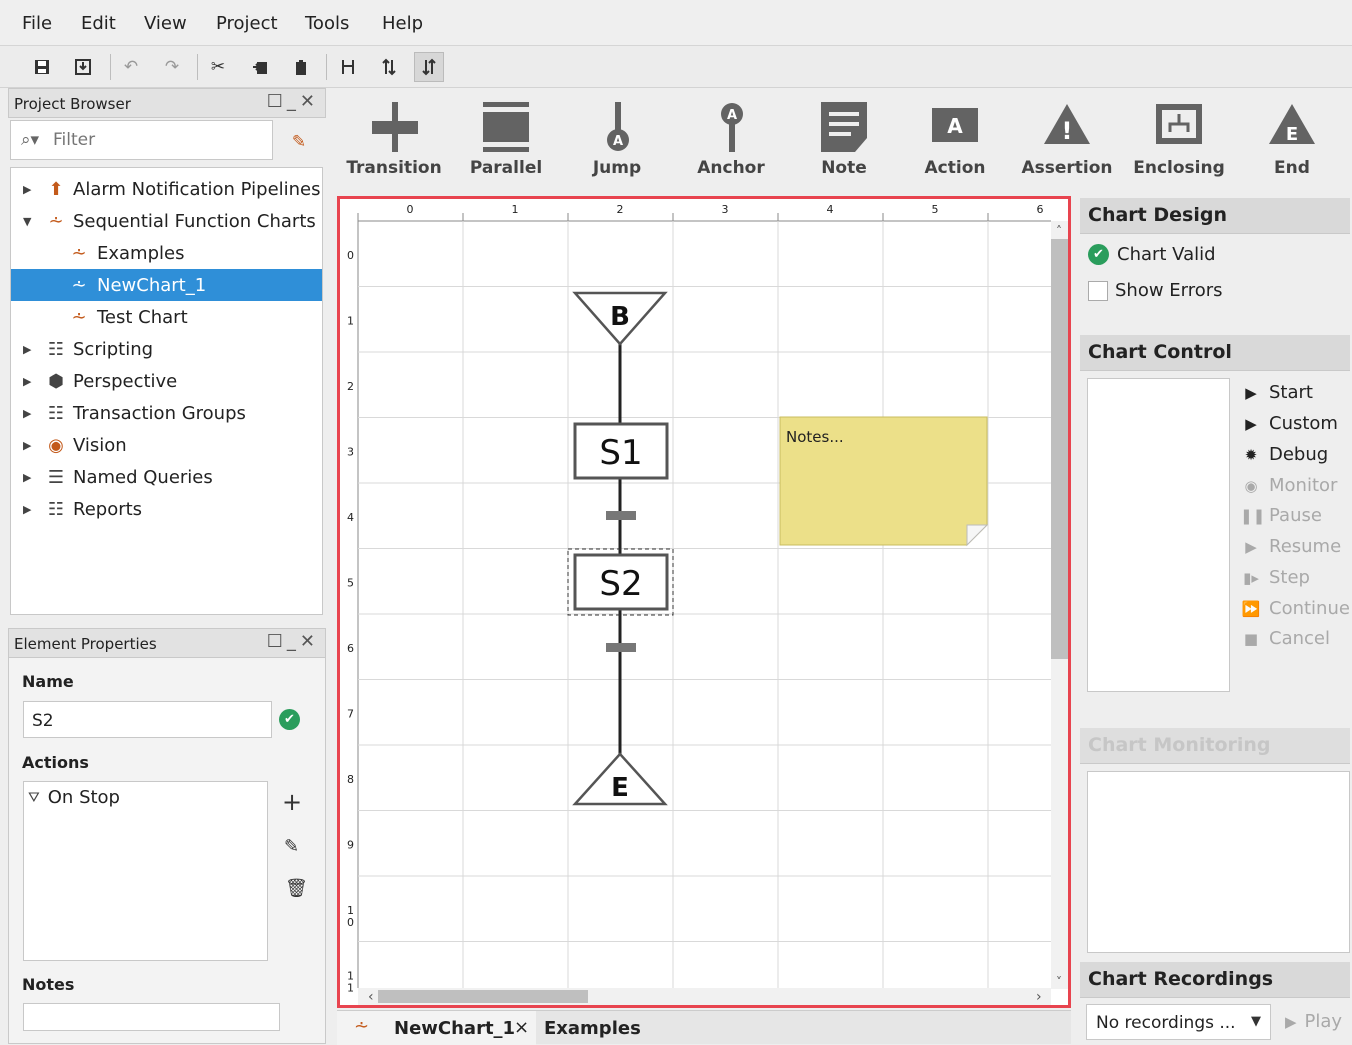  Describe the element at coordinates (299, 142) in the screenshot. I see `link-editor-icon: ✎` at that location.